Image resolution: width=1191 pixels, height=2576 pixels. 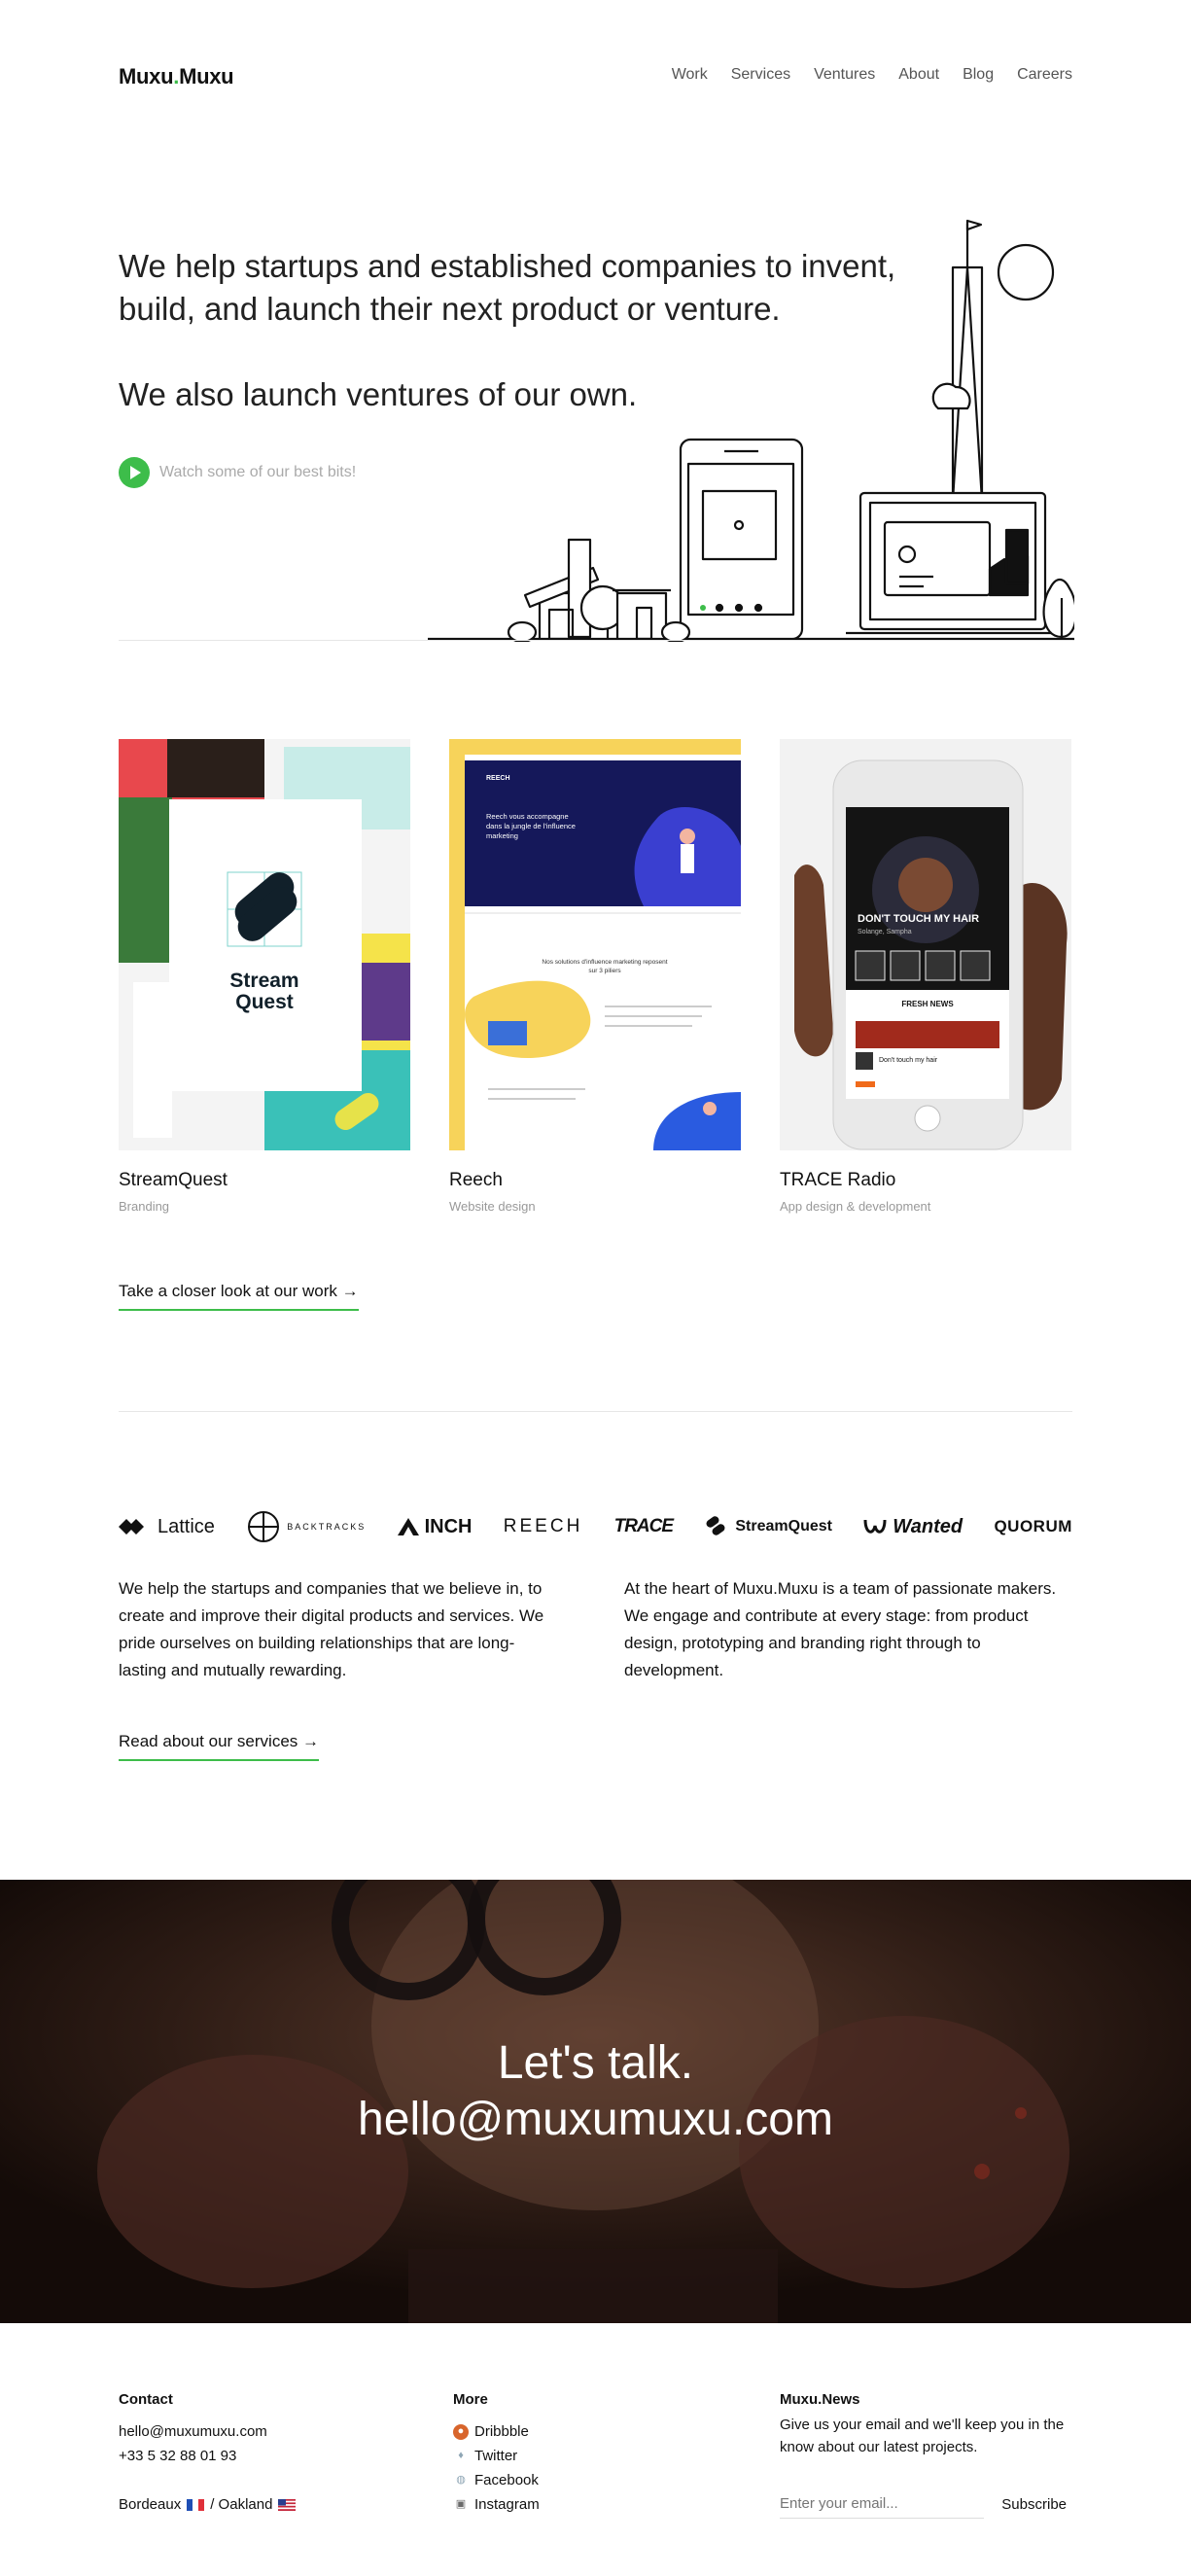 I want to click on footer-locations: Bordeaux / Oakland, so click(x=208, y=2505).